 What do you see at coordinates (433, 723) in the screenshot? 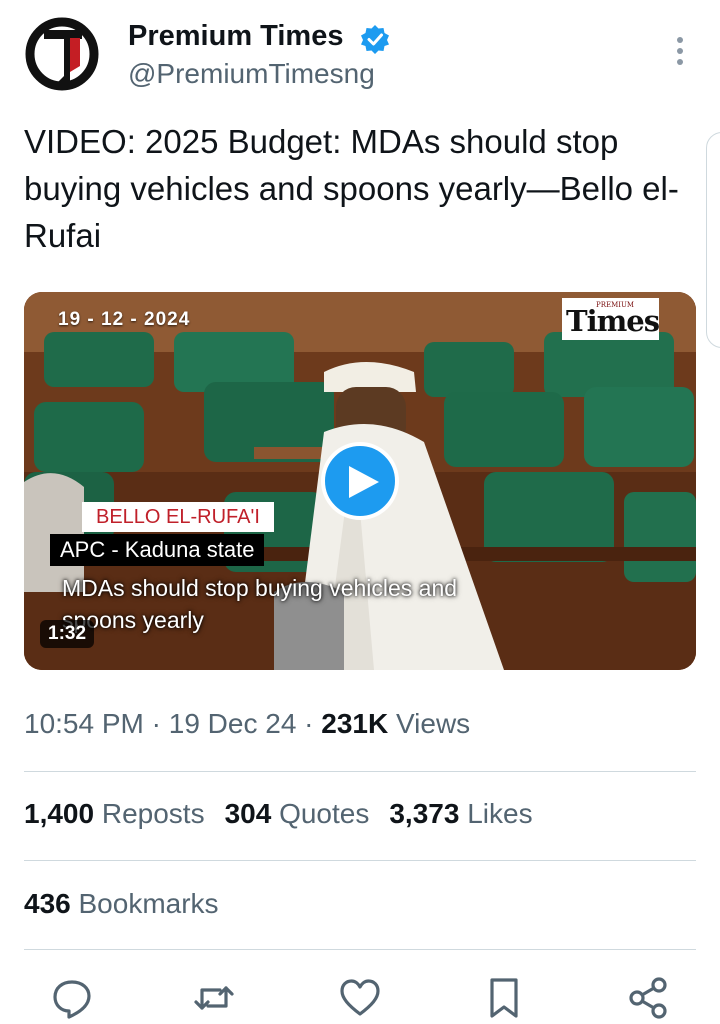
I see `views-label: Views` at bounding box center [433, 723].